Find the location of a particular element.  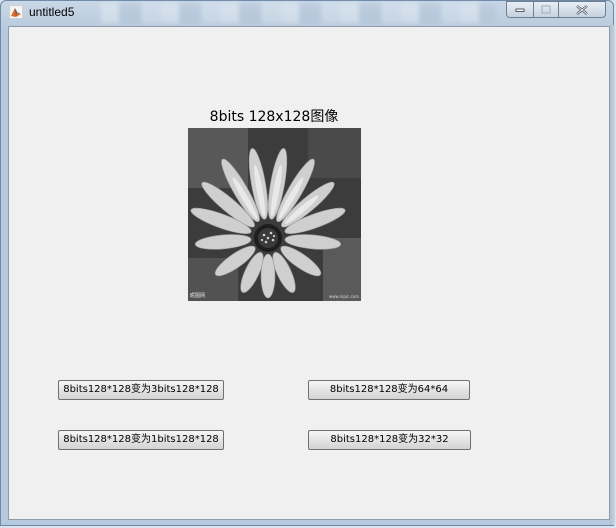

title-bar: untitled5 is located at coordinates (307, 13).